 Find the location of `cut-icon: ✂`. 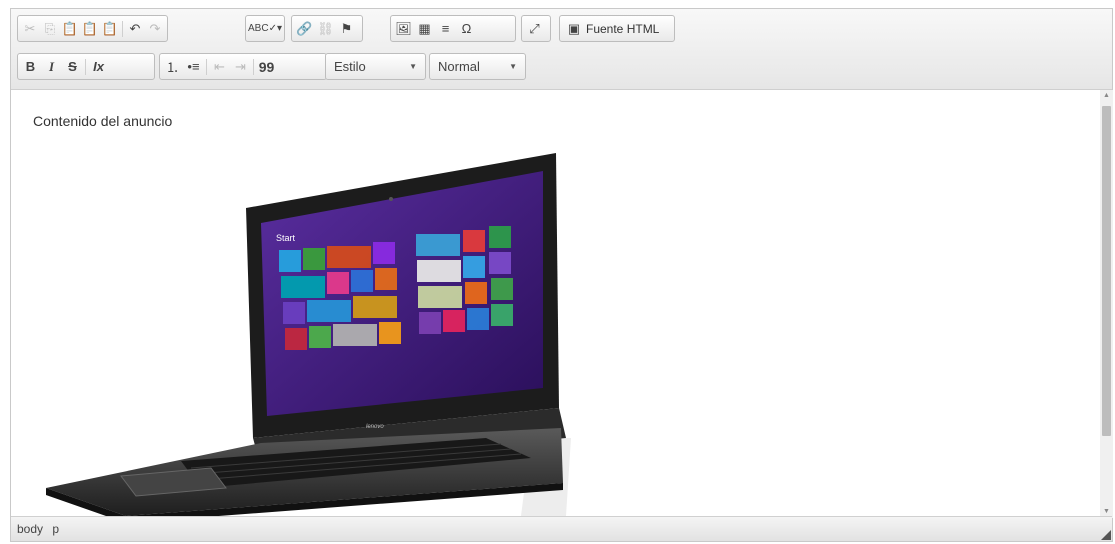

cut-icon: ✂ is located at coordinates (30, 28).